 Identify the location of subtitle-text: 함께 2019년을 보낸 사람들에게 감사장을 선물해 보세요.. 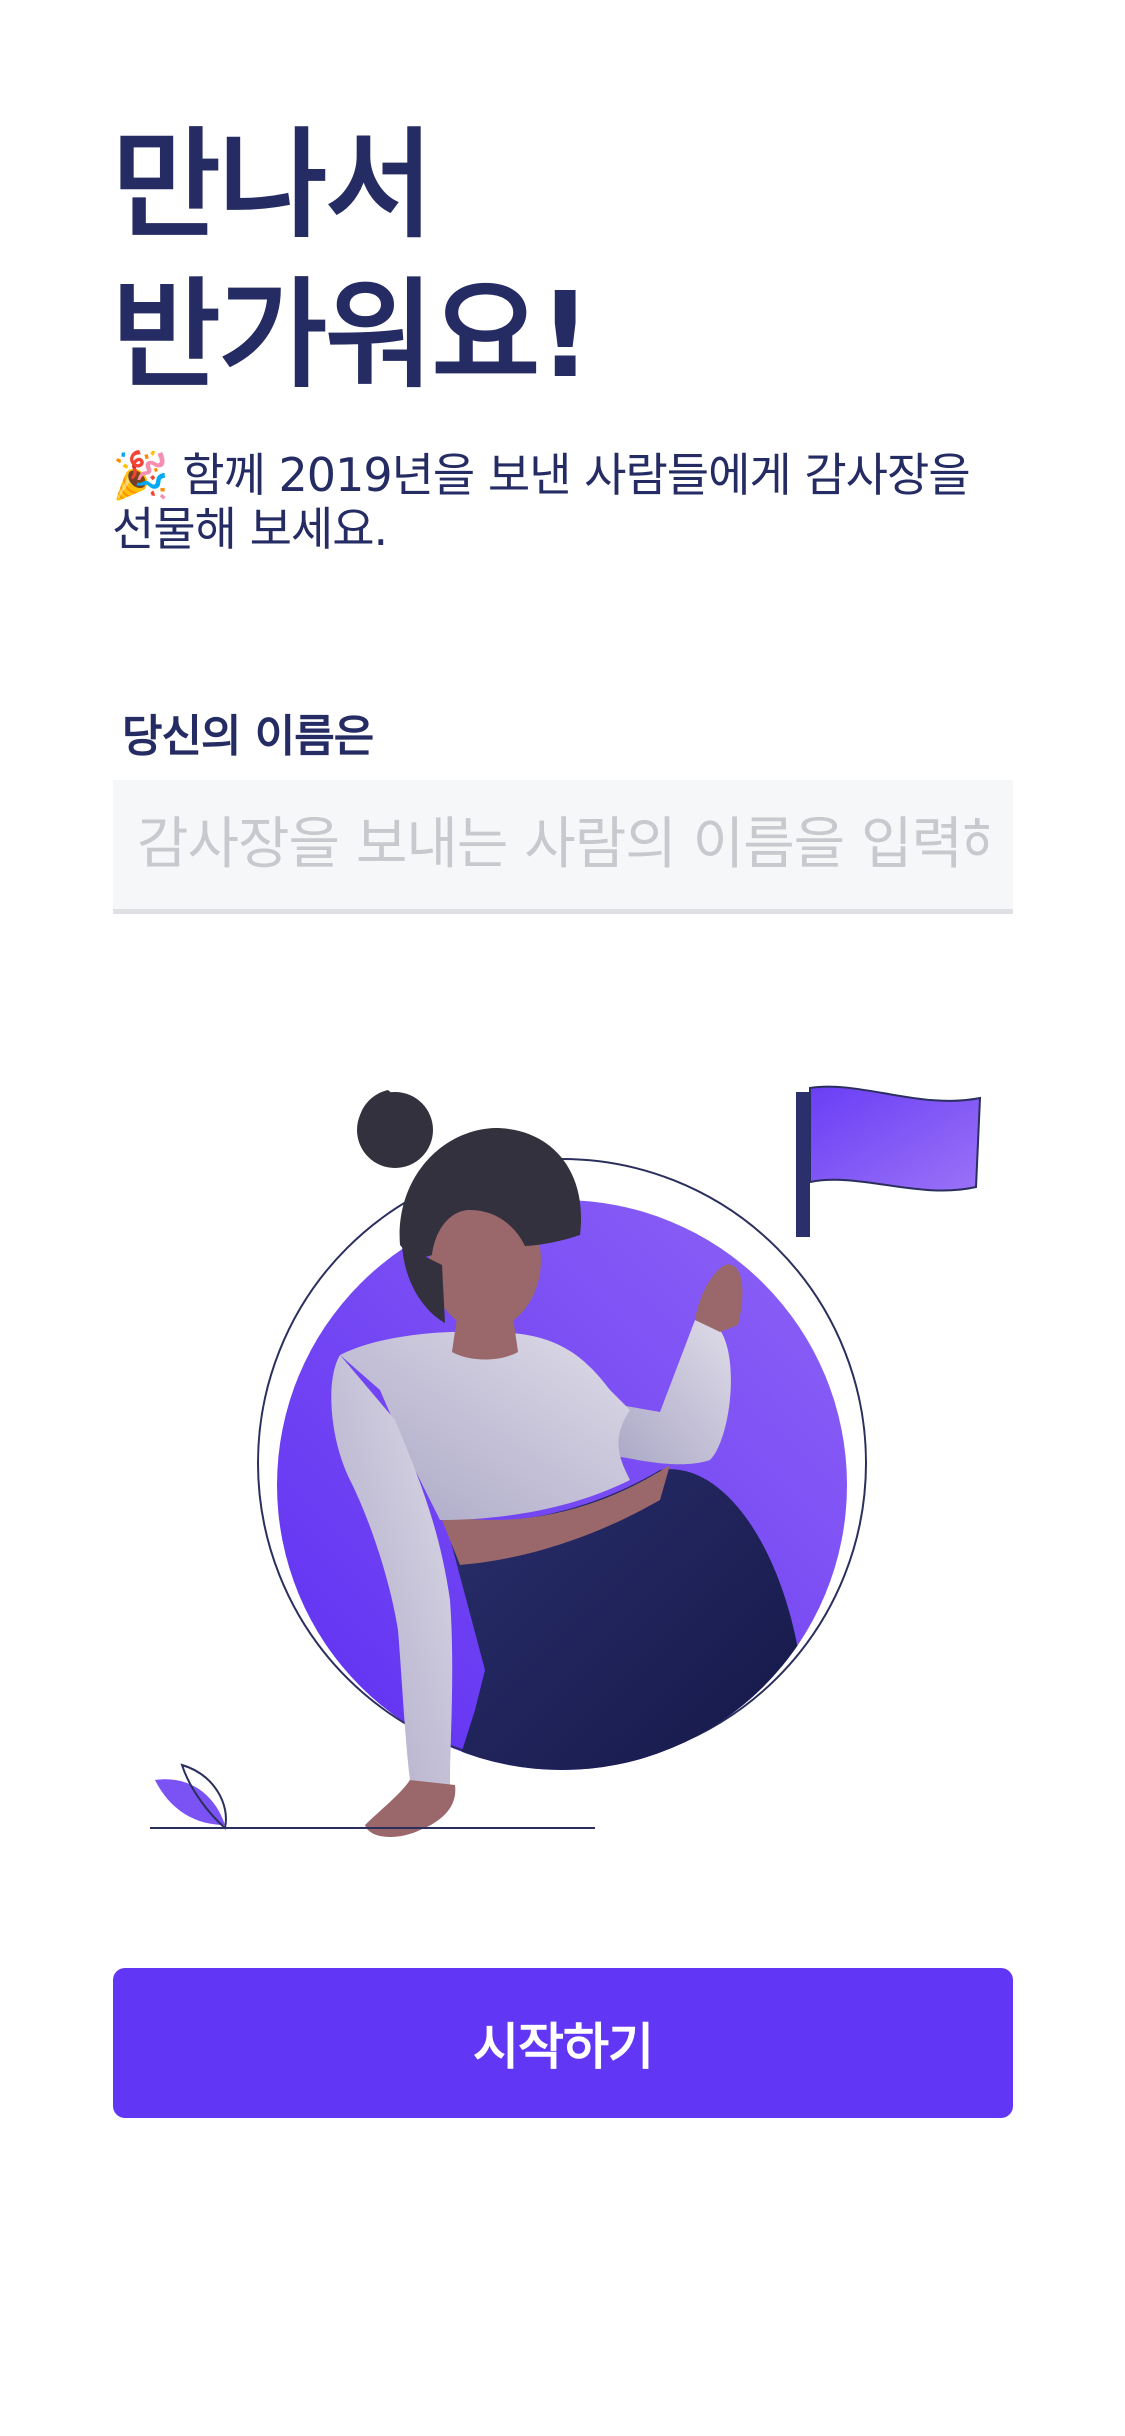
(541, 502).